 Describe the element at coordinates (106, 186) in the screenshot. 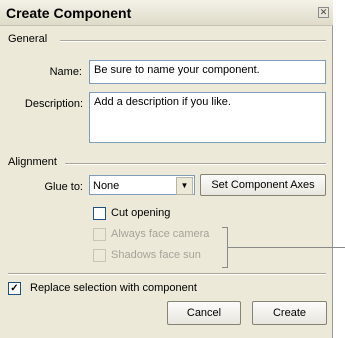

I see `glue-to-value: None` at that location.